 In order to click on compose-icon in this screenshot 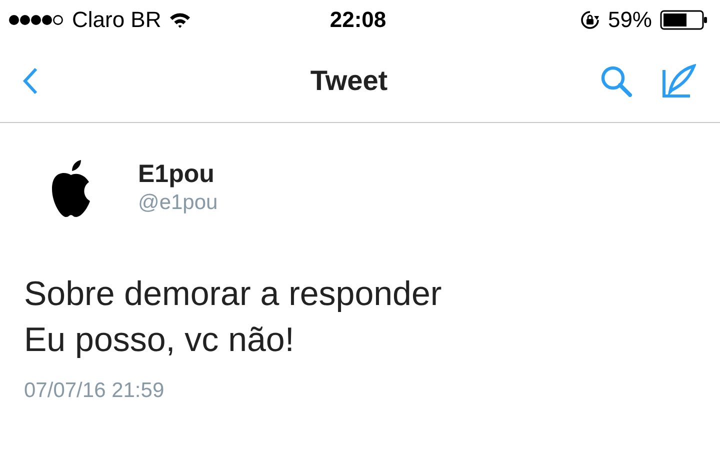, I will do `click(679, 81)`.